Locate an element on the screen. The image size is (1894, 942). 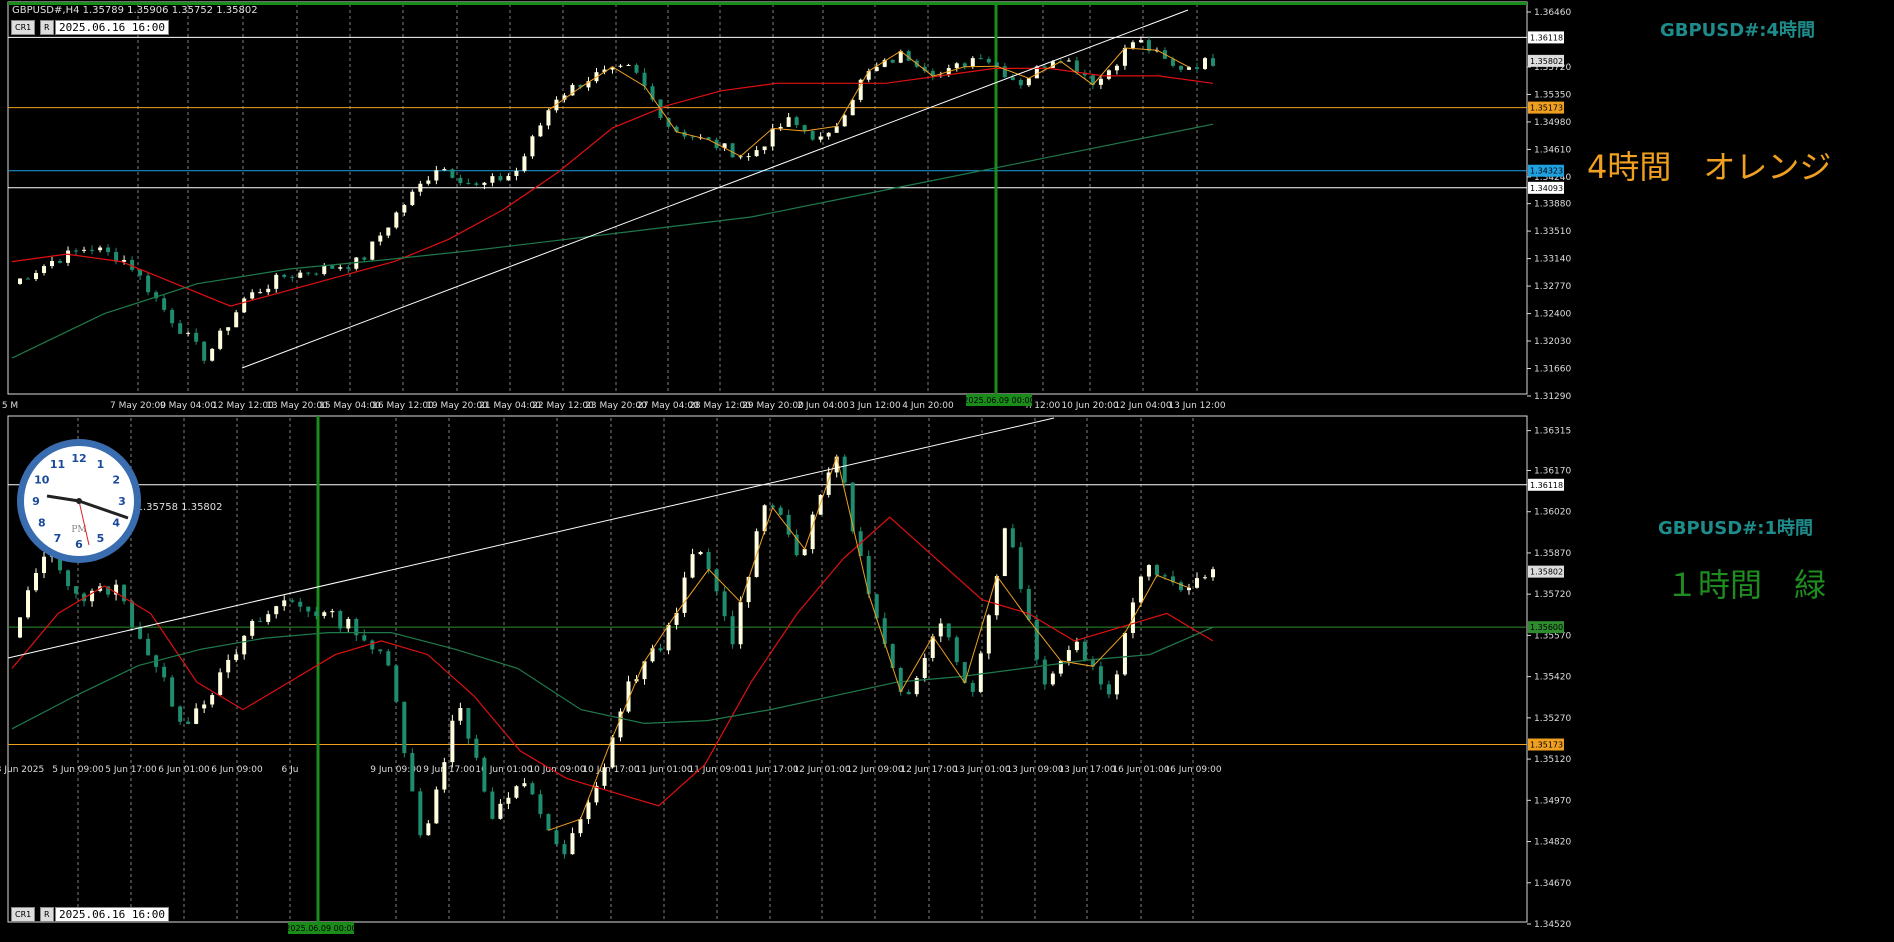
date-box-h1: 2025.06.16 16:00 is located at coordinates (112, 914).